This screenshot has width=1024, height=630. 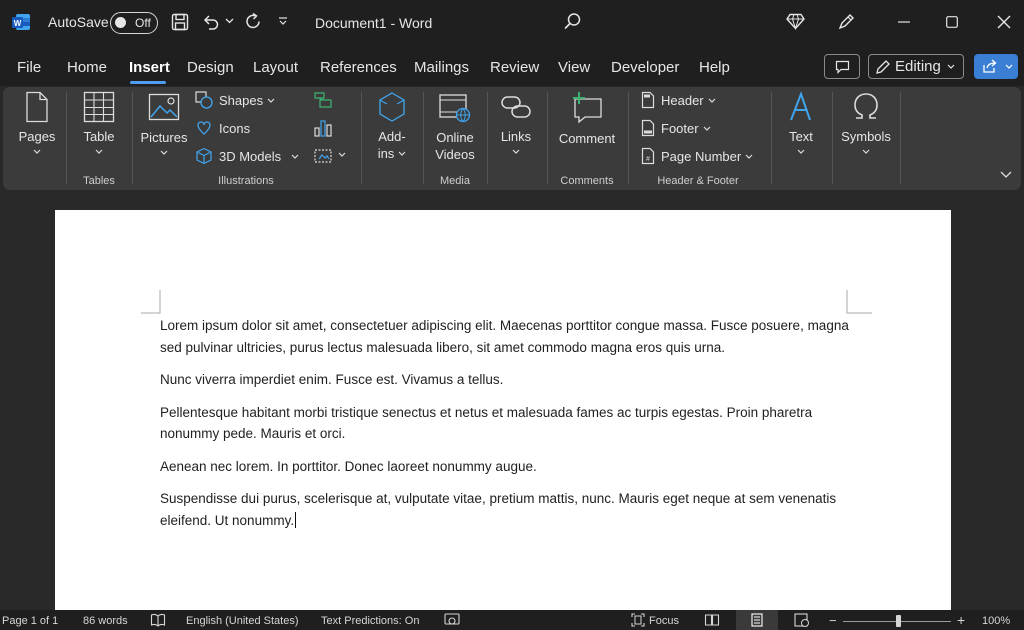 What do you see at coordinates (143, 23) in the screenshot?
I see `autosave-state: Off` at bounding box center [143, 23].